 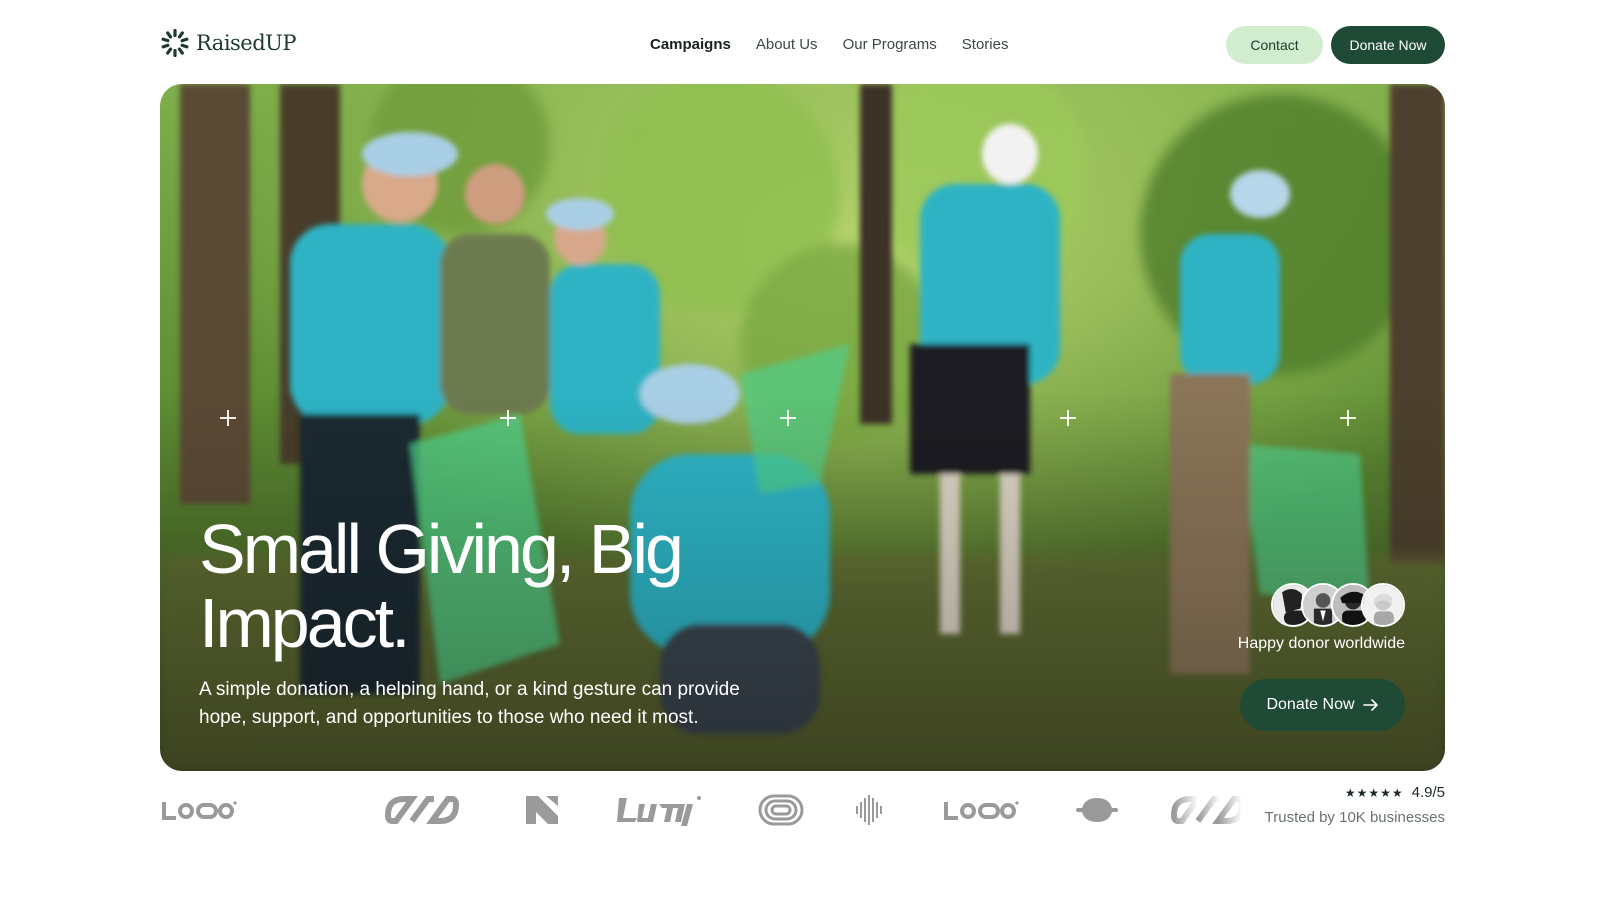 I want to click on nav-item-about-us: About Us, so click(x=787, y=44).